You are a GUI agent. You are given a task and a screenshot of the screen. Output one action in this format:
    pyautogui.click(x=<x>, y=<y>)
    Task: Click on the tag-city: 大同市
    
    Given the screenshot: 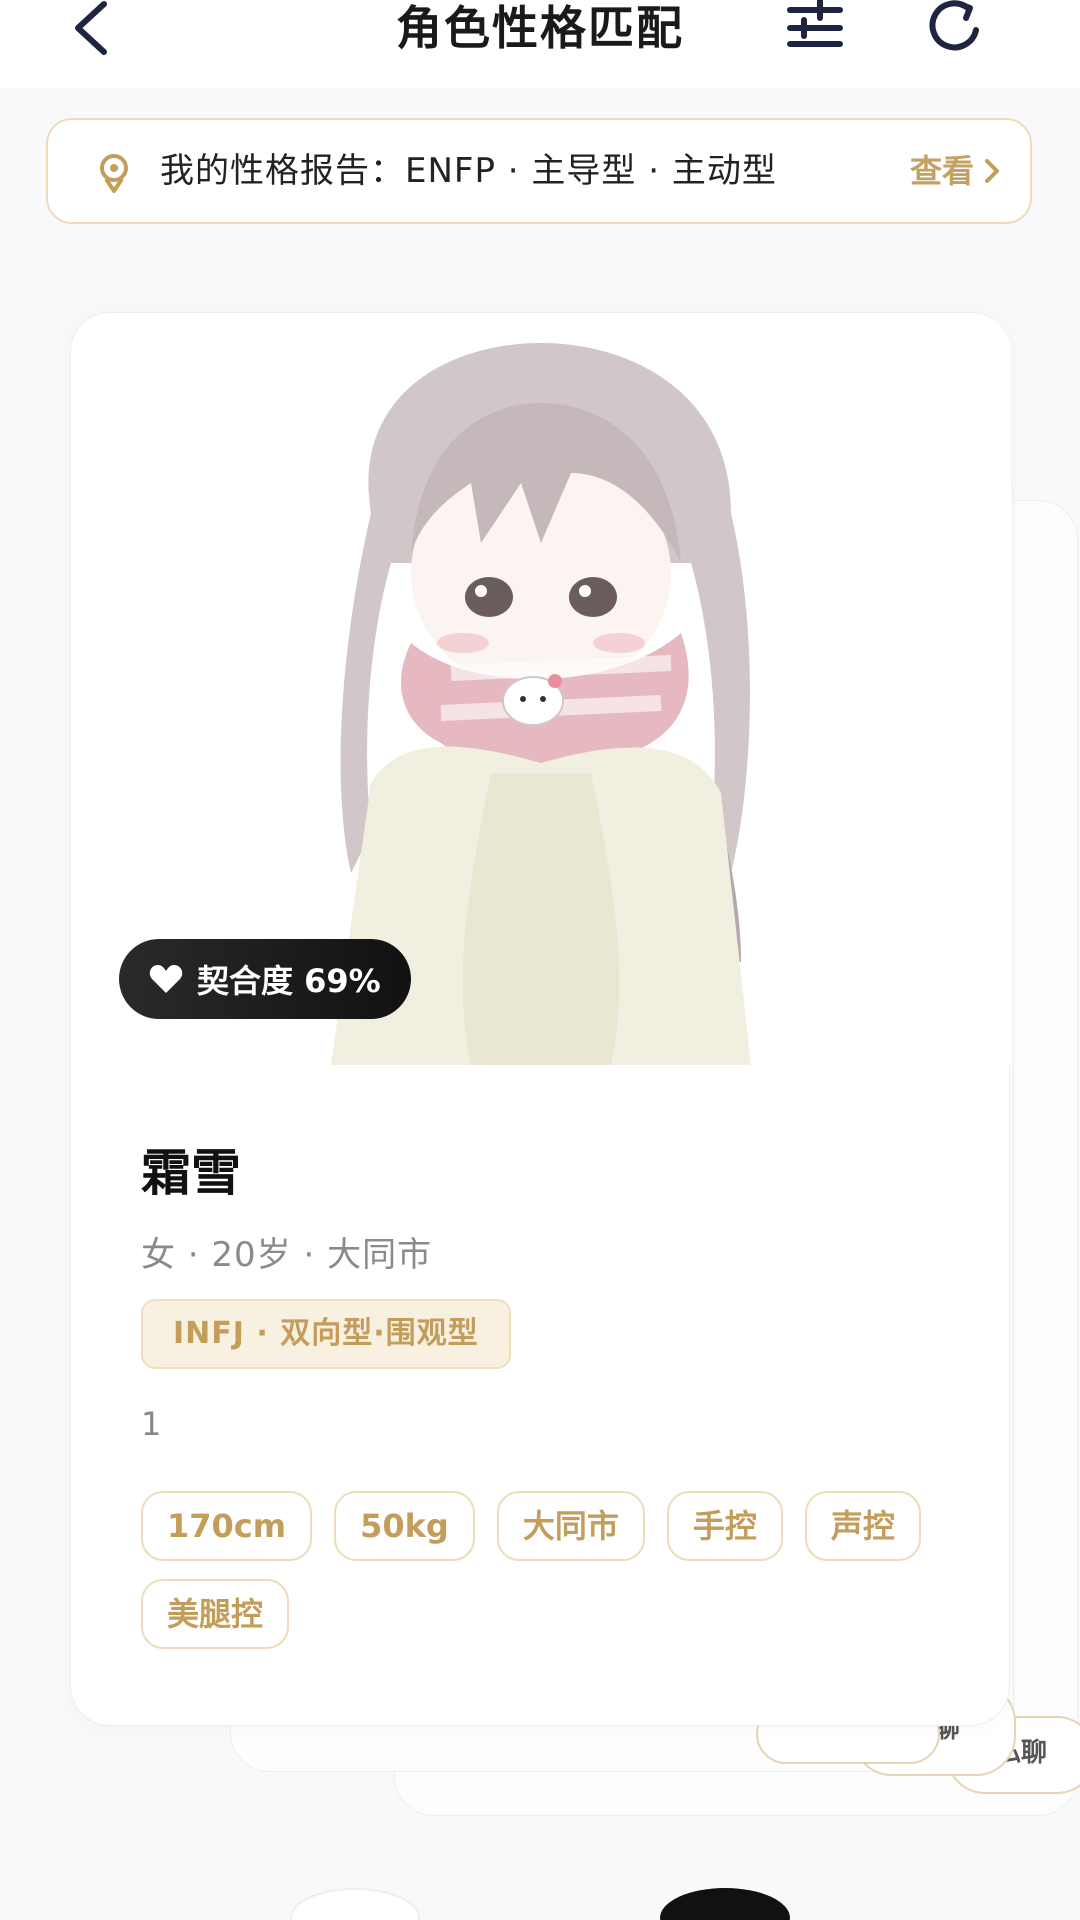 What is the action you would take?
    pyautogui.click(x=570, y=1526)
    